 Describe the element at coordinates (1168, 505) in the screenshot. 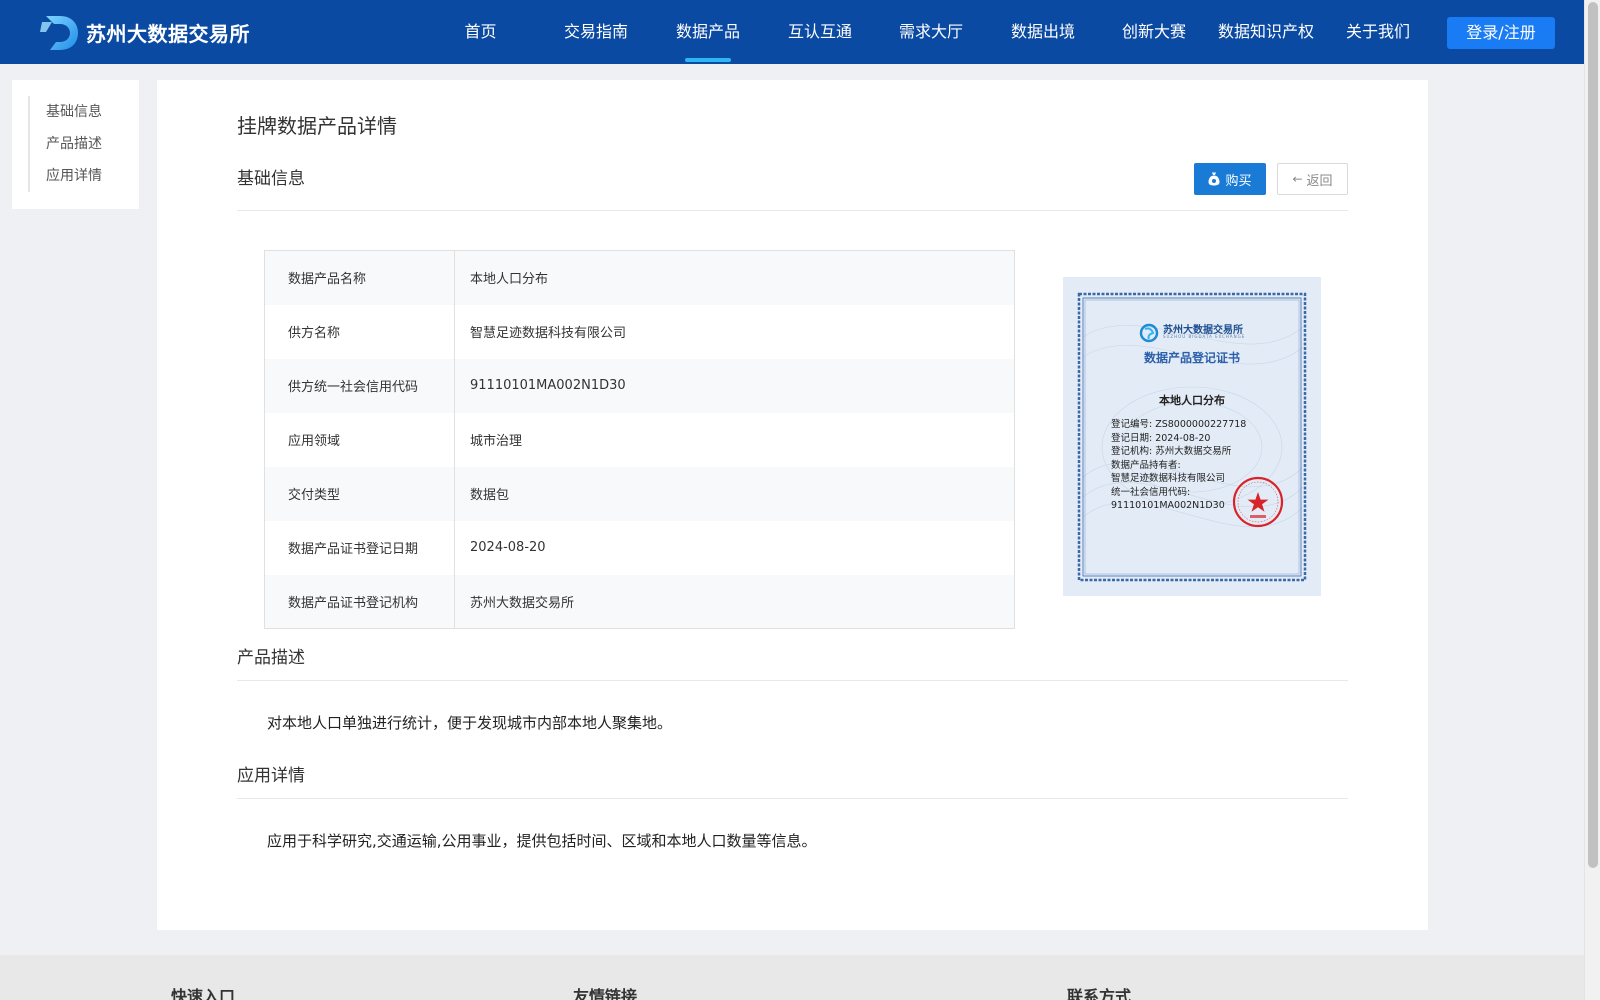

I see `certificate-line: 91110101MA002N1D30` at that location.